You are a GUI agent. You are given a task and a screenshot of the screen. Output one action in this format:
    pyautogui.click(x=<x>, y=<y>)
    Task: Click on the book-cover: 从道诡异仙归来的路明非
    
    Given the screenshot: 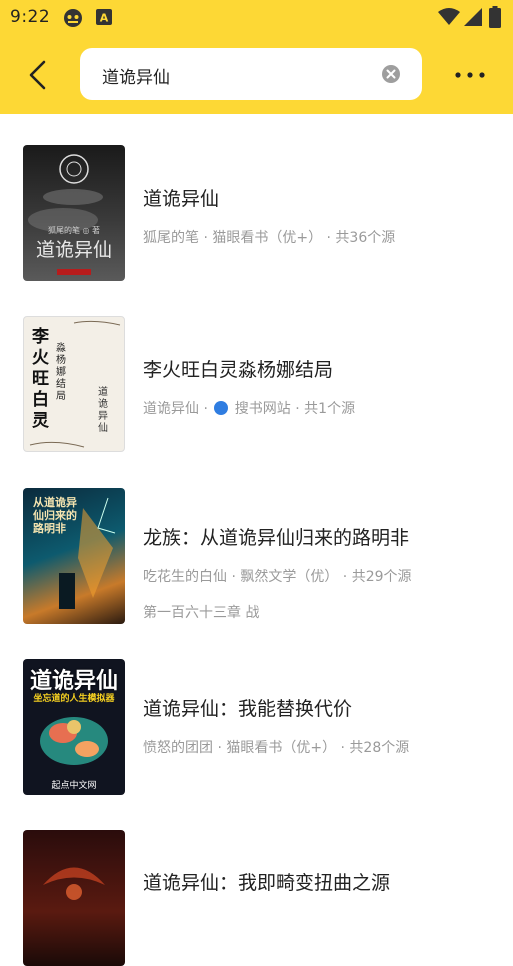 What is the action you would take?
    pyautogui.click(x=74, y=556)
    